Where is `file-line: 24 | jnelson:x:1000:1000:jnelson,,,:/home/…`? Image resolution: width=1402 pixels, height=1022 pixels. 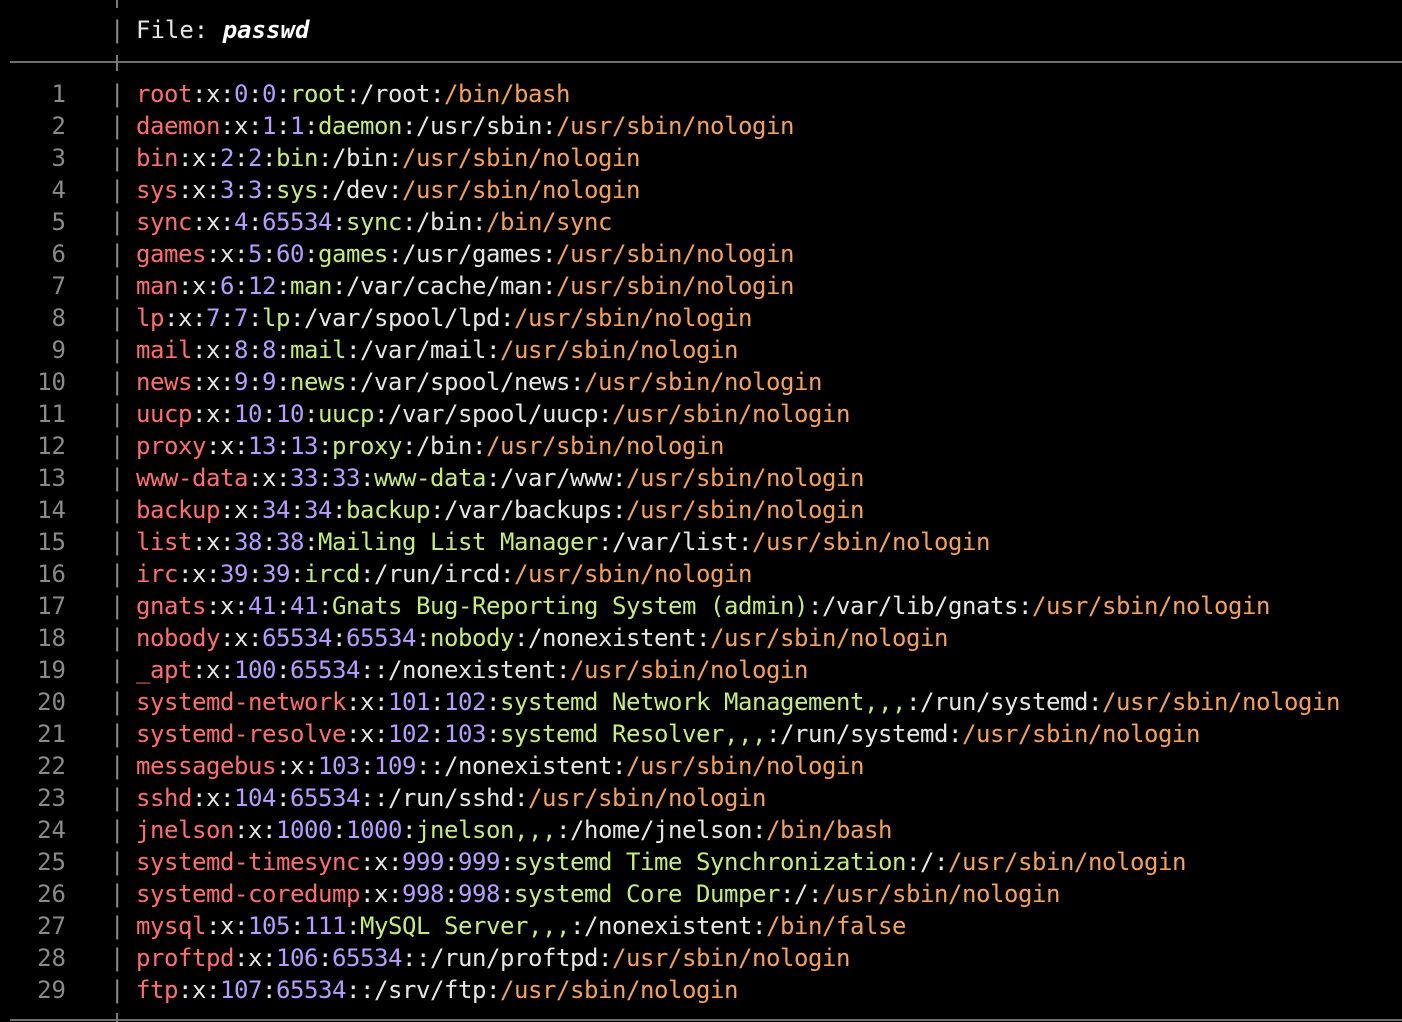
file-line: 24 | jnelson:x:1000:1000:jnelson,,,:/home/… is located at coordinates (701, 830).